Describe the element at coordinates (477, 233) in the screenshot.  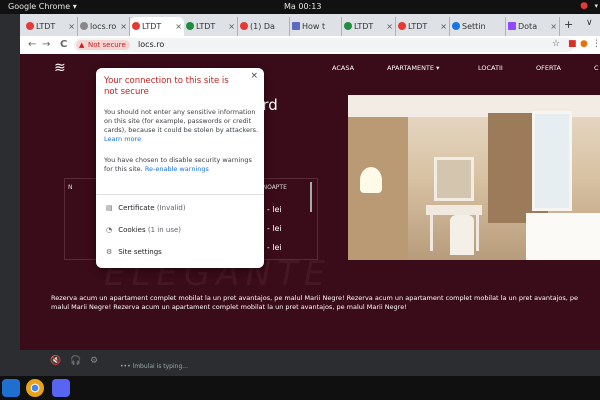
I see `photo-desk-leg` at that location.